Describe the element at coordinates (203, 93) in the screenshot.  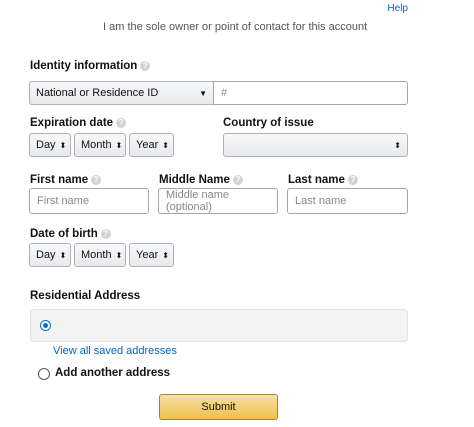
I see `caret-down-icon: ▼` at that location.